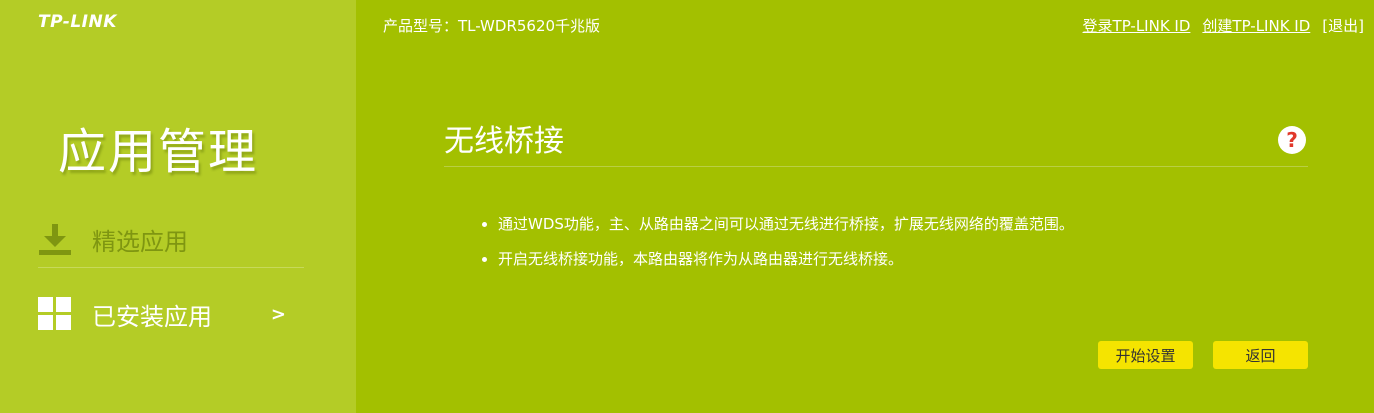  I want to click on tplink-logo: TP-LINK, so click(77, 22).